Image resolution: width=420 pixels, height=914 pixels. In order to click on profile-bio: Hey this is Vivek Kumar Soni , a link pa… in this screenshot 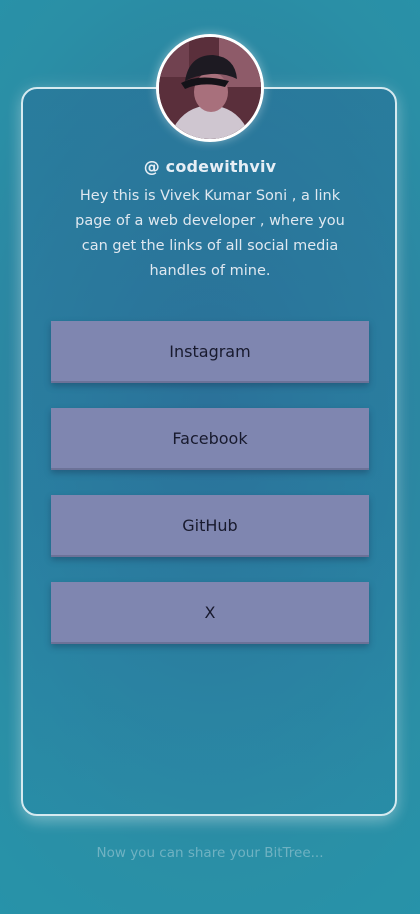, I will do `click(210, 233)`.